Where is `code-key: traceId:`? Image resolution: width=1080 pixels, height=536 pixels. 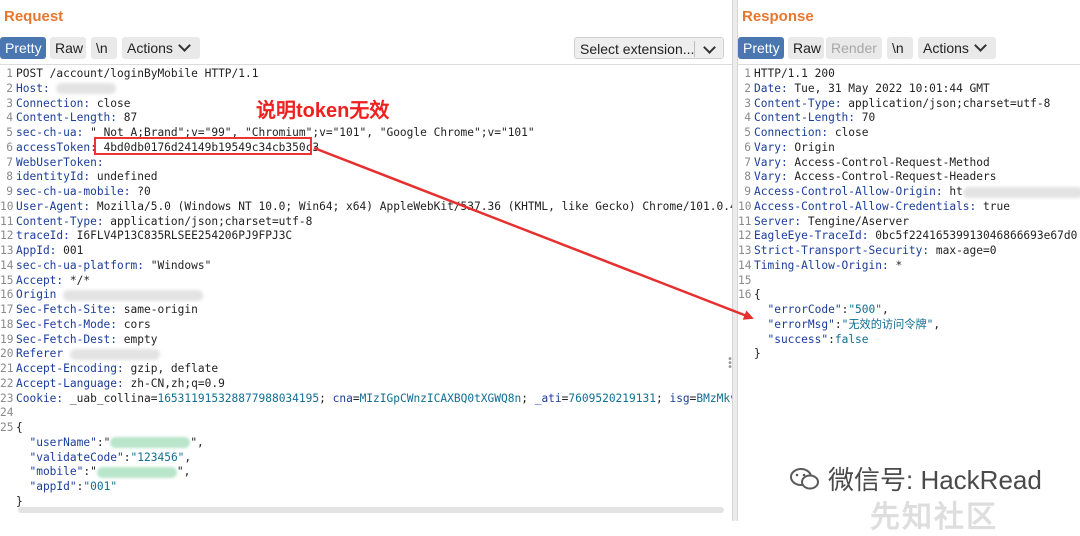 code-key: traceId: is located at coordinates (43, 236).